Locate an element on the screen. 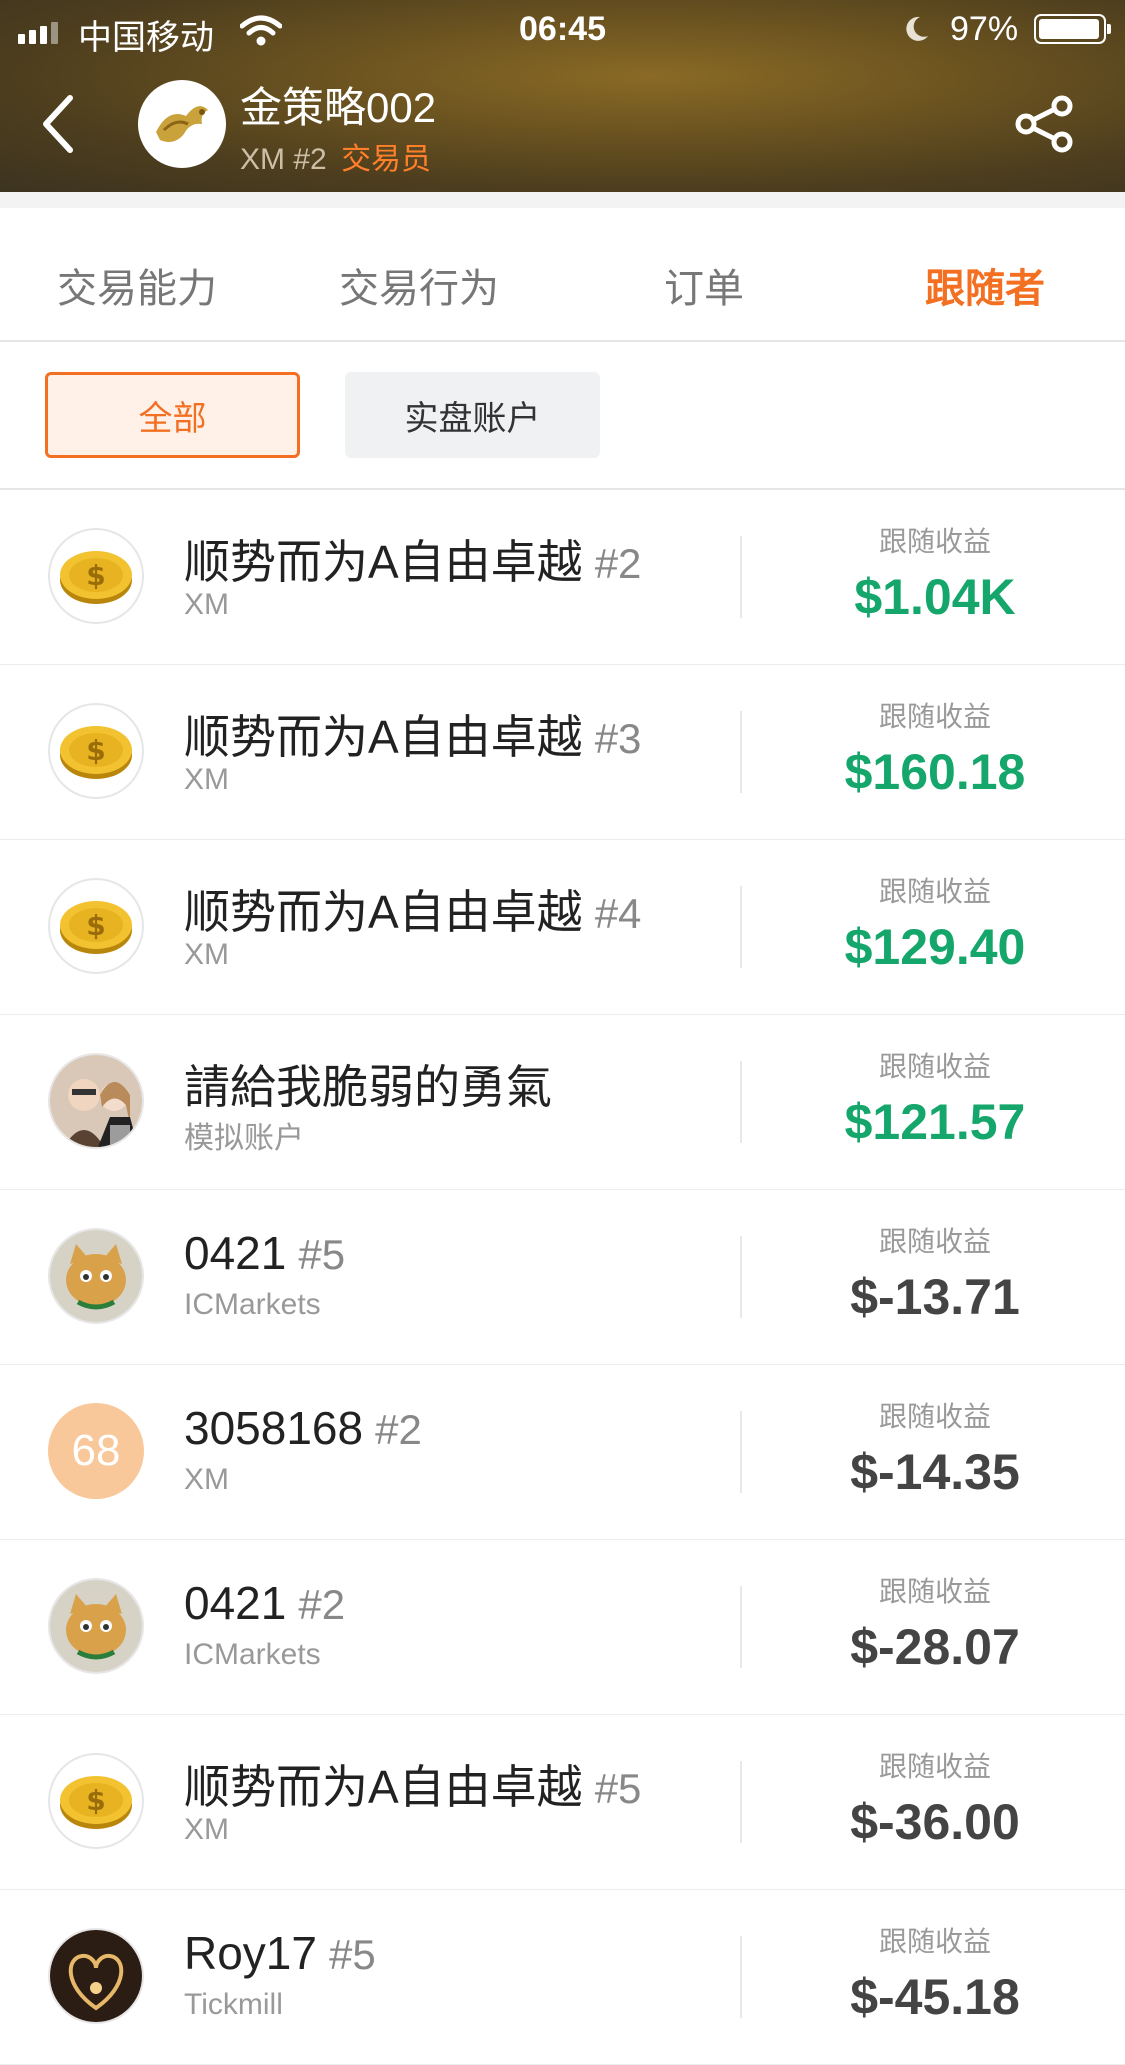  profit-value: $-28.07 is located at coordinates (935, 1647).